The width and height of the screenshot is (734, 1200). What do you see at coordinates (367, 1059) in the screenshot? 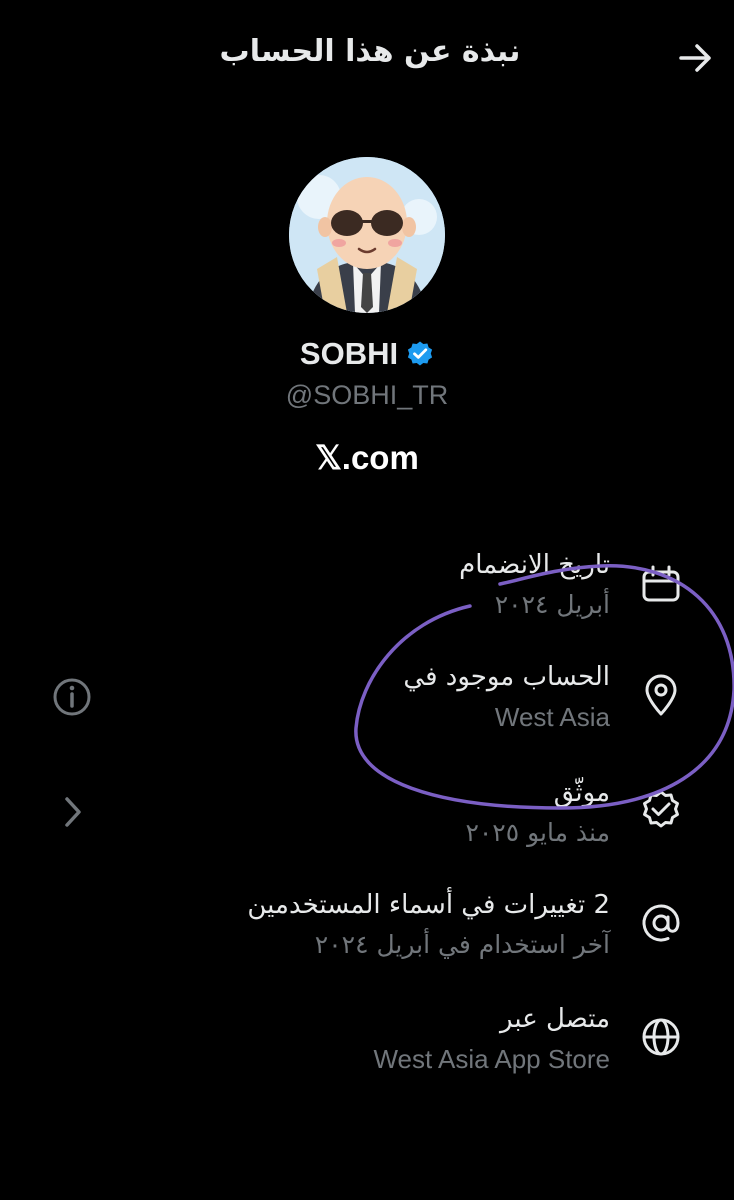
I see `connected-via-row: متصل عبر West Asia App Store` at bounding box center [367, 1059].